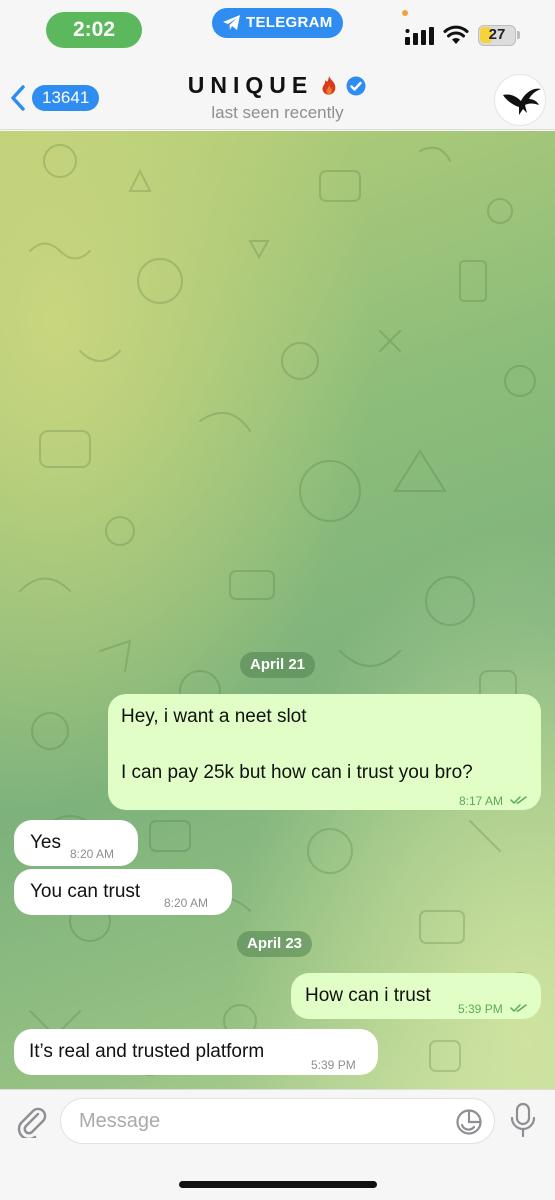  I want to click on message-text: Hey, i want a neet slot, so click(214, 716).